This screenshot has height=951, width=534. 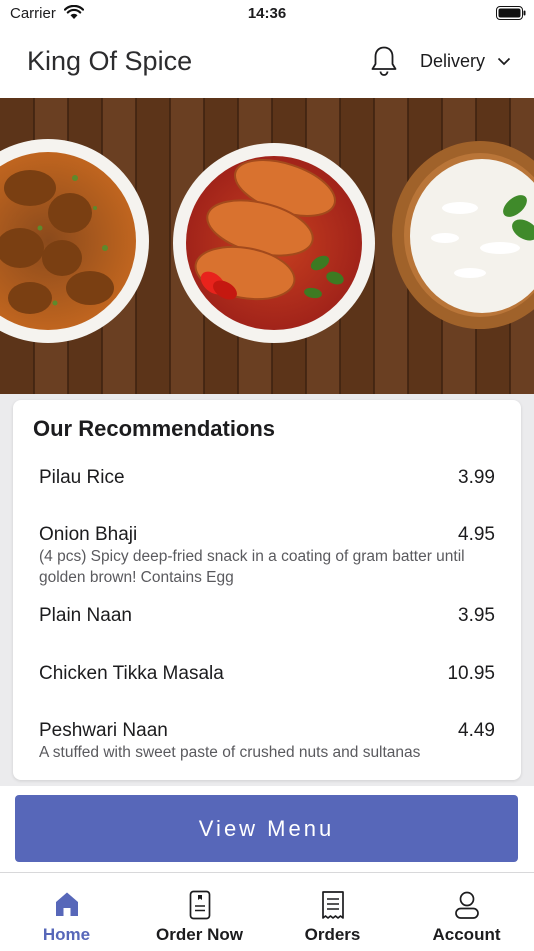 What do you see at coordinates (384, 61) in the screenshot?
I see `bell-icon` at bounding box center [384, 61].